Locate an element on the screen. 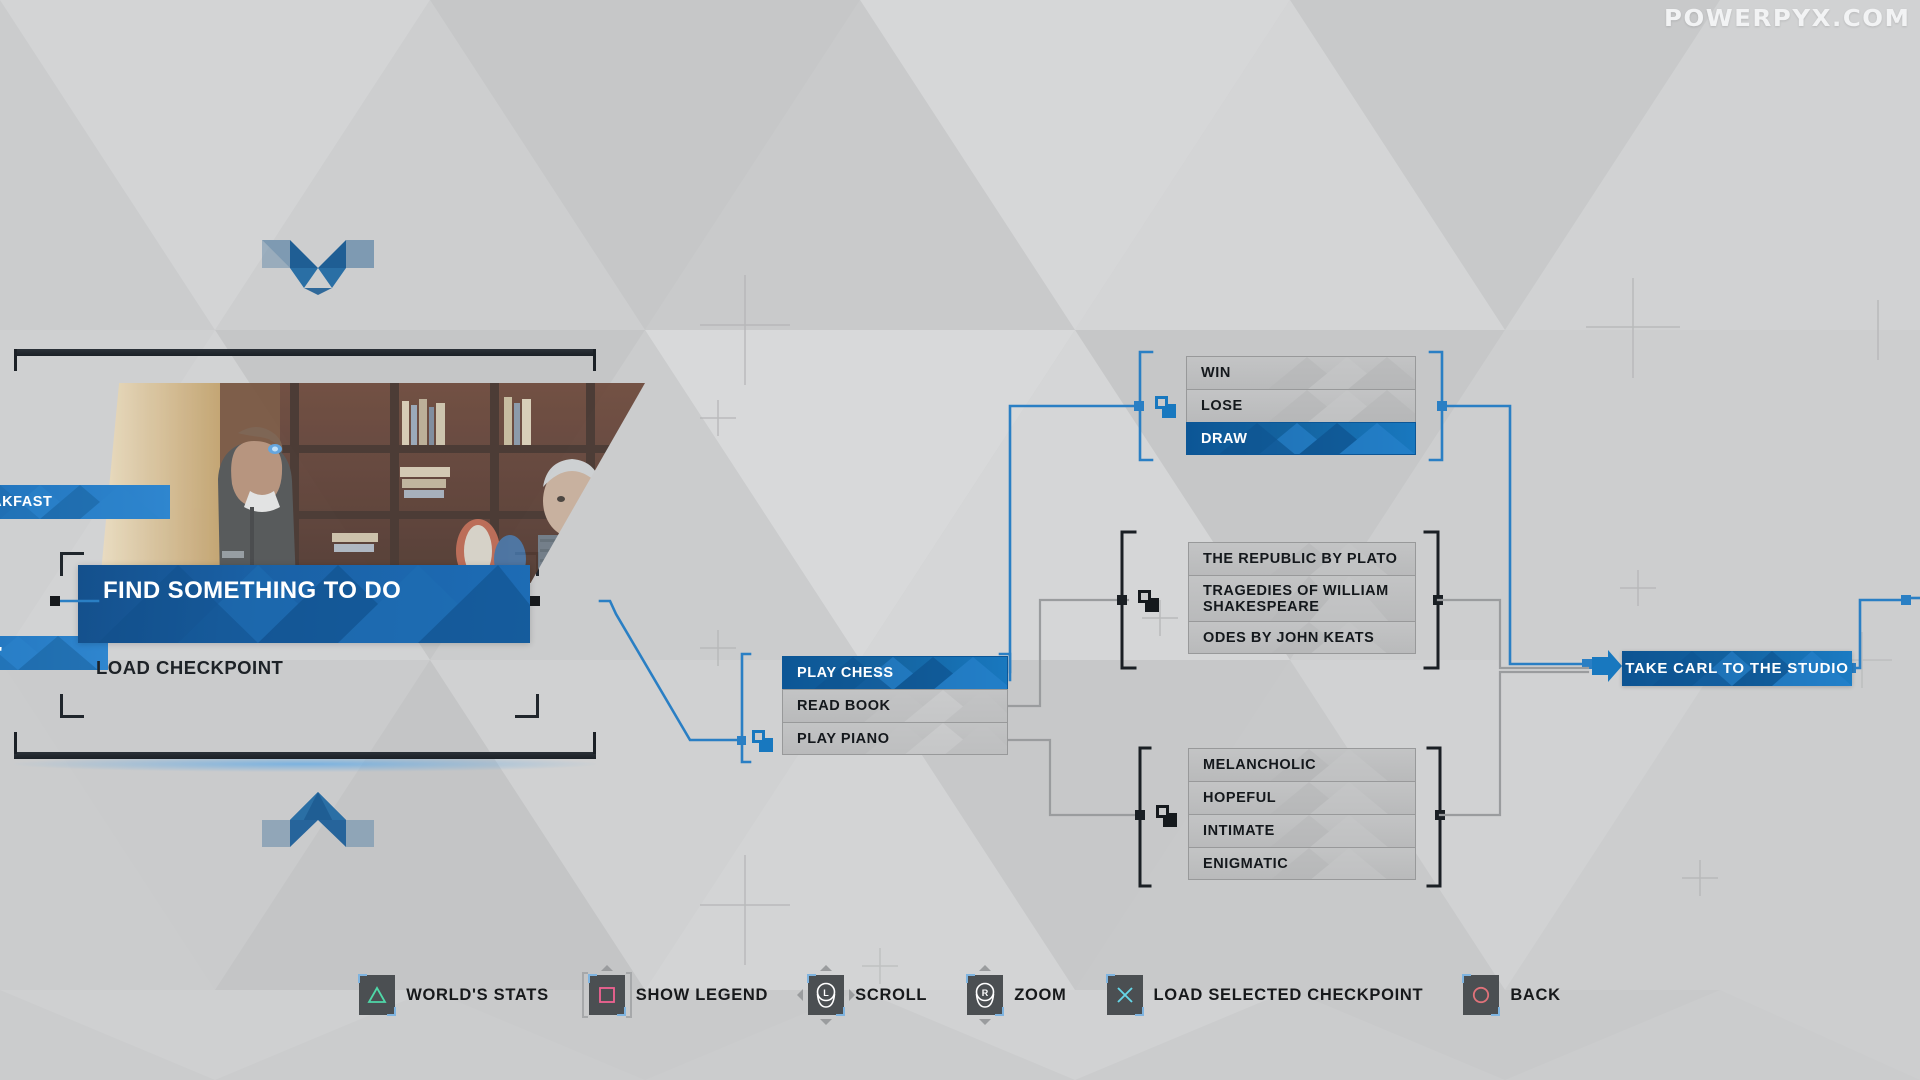  panel-frame-tick-bottomleft is located at coordinates (15, 743).